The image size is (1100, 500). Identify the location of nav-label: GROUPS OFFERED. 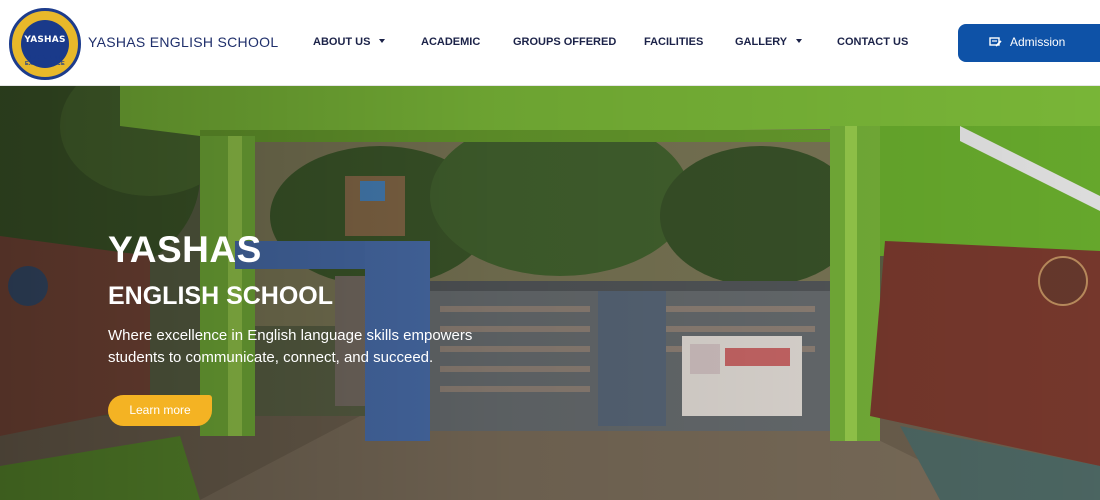
(565, 42).